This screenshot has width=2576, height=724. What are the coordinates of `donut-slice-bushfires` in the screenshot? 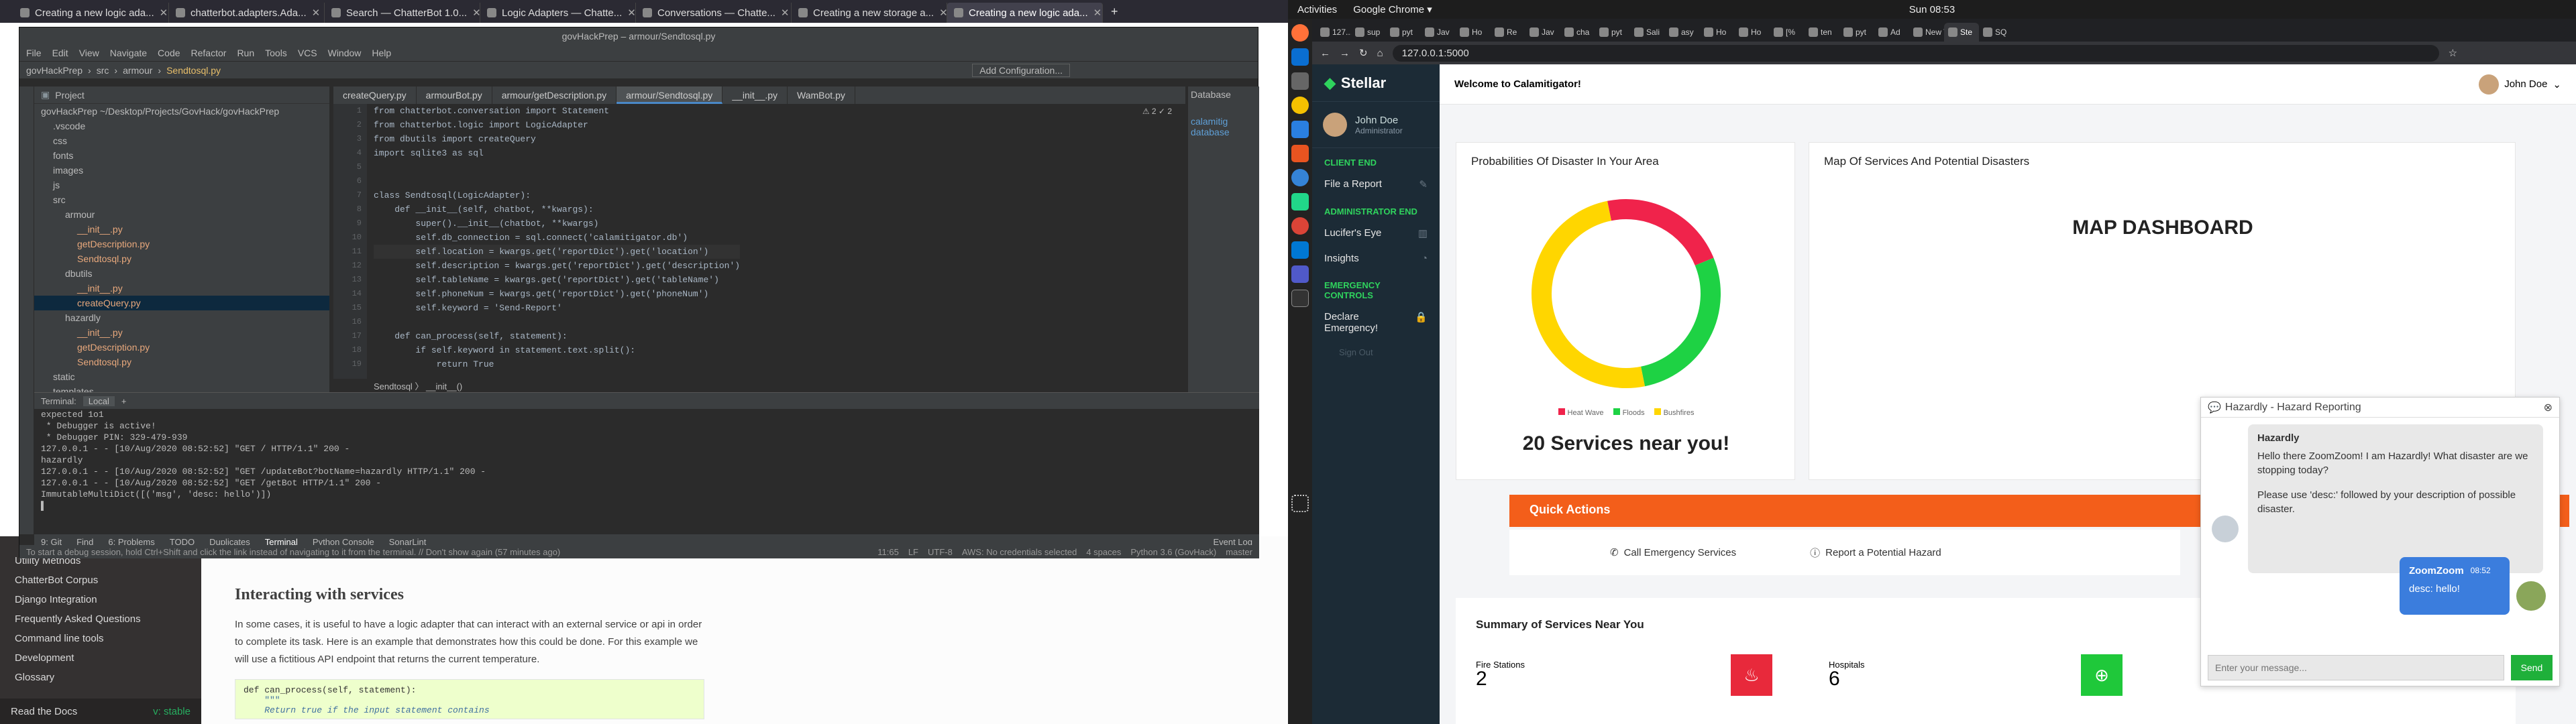 It's located at (1588, 294).